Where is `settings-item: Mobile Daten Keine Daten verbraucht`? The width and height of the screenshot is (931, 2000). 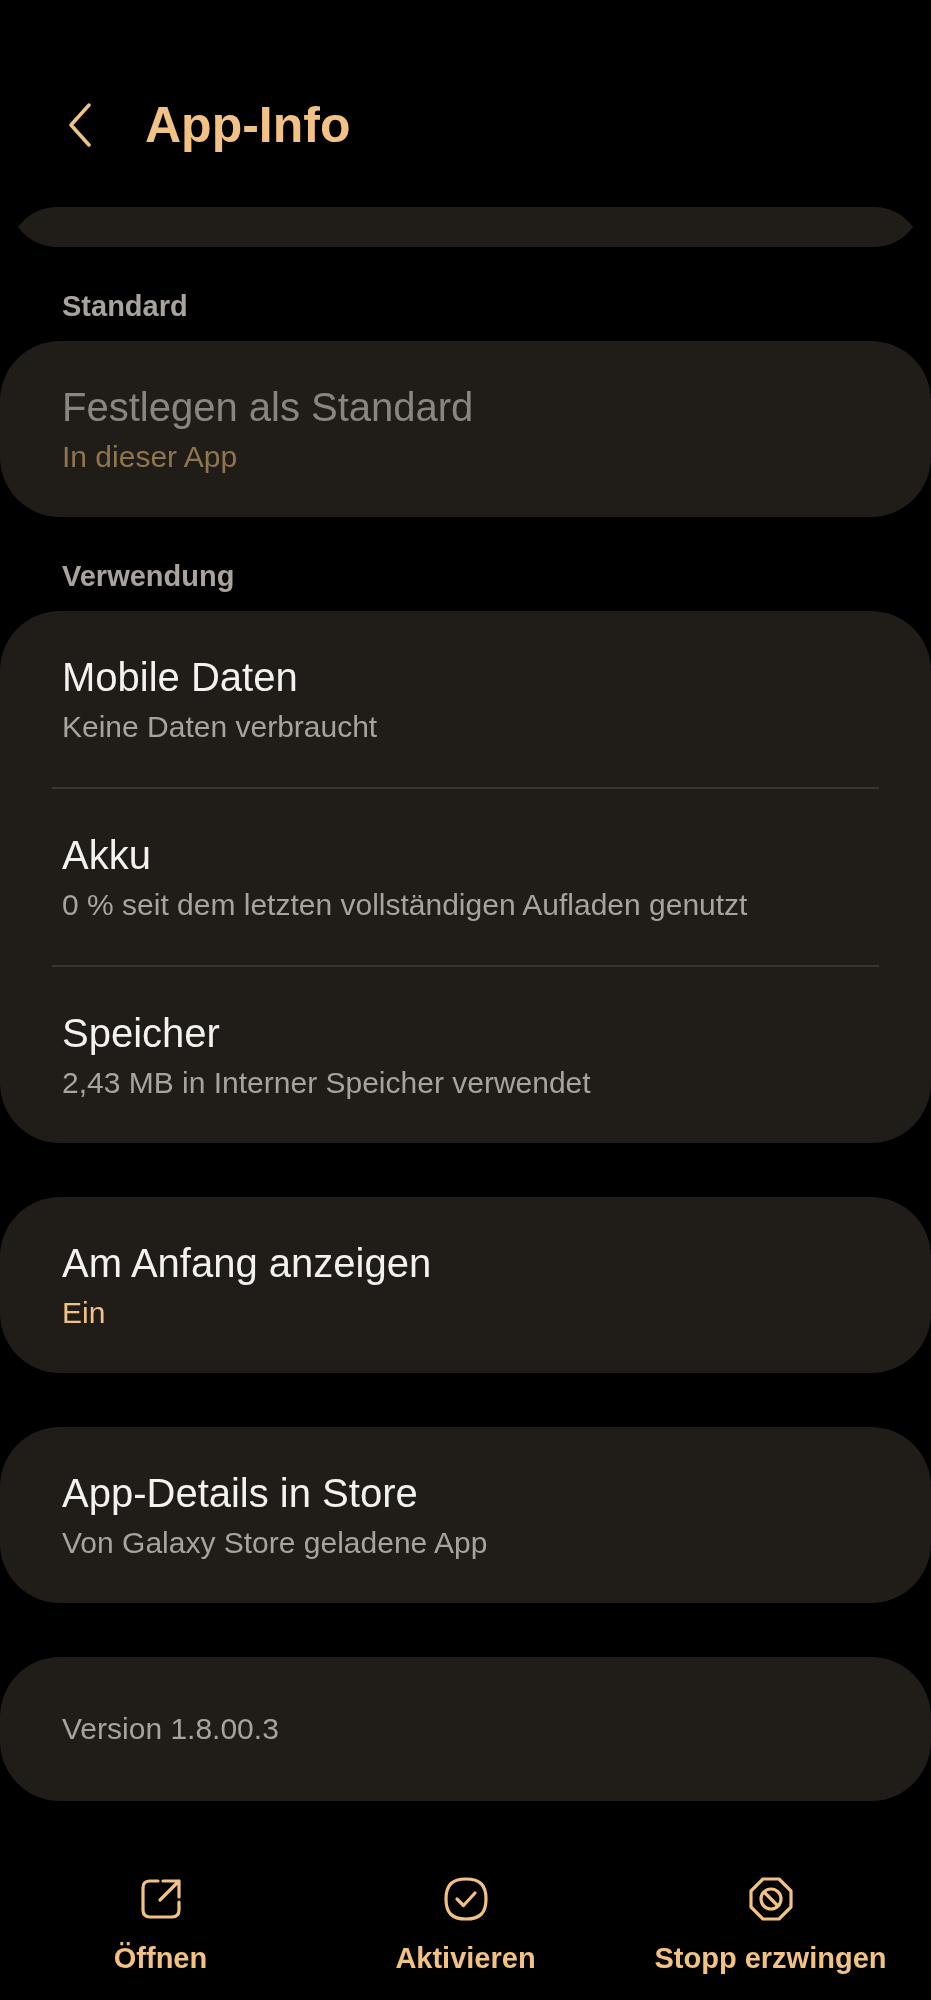
settings-item: Mobile Daten Keine Daten verbraucht is located at coordinates (465, 699).